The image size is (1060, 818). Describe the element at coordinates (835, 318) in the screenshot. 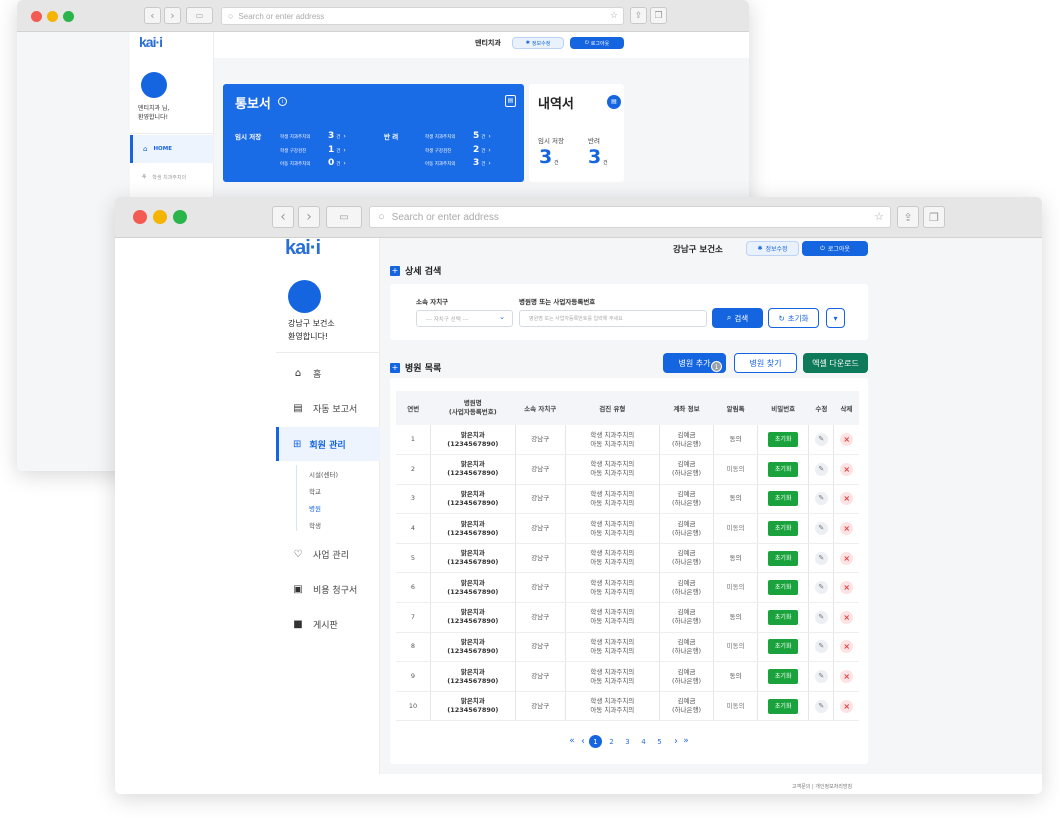

I see `expand-filter-button: ▾` at that location.